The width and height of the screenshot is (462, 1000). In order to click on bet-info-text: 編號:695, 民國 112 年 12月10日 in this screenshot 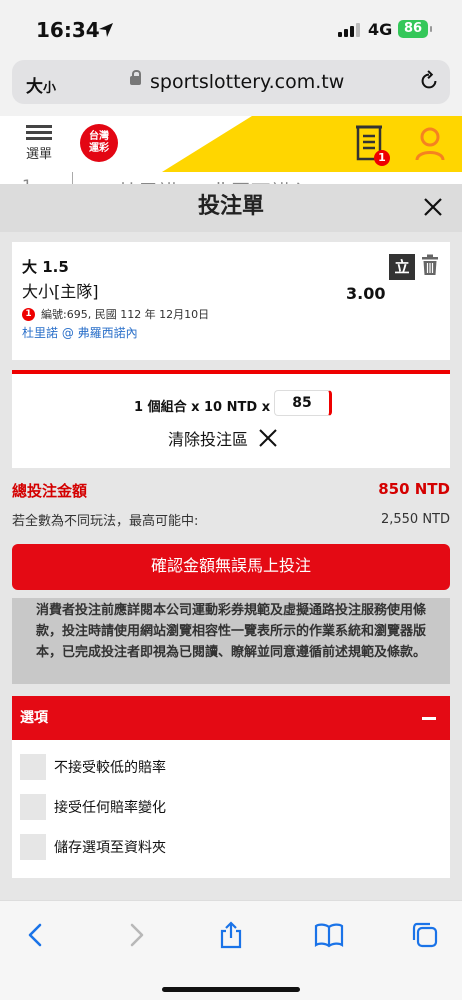, I will do `click(125, 314)`.